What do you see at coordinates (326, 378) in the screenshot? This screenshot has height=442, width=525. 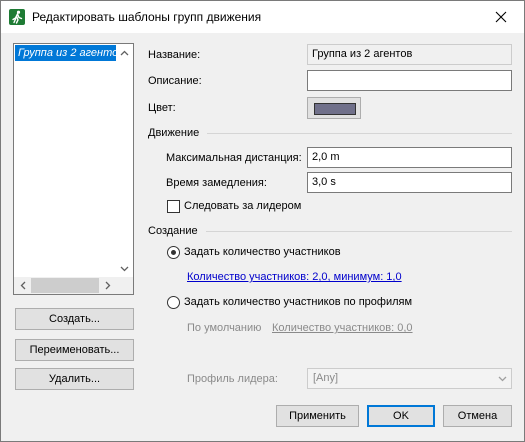 I see `leader-profile-value: [Any]` at bounding box center [326, 378].